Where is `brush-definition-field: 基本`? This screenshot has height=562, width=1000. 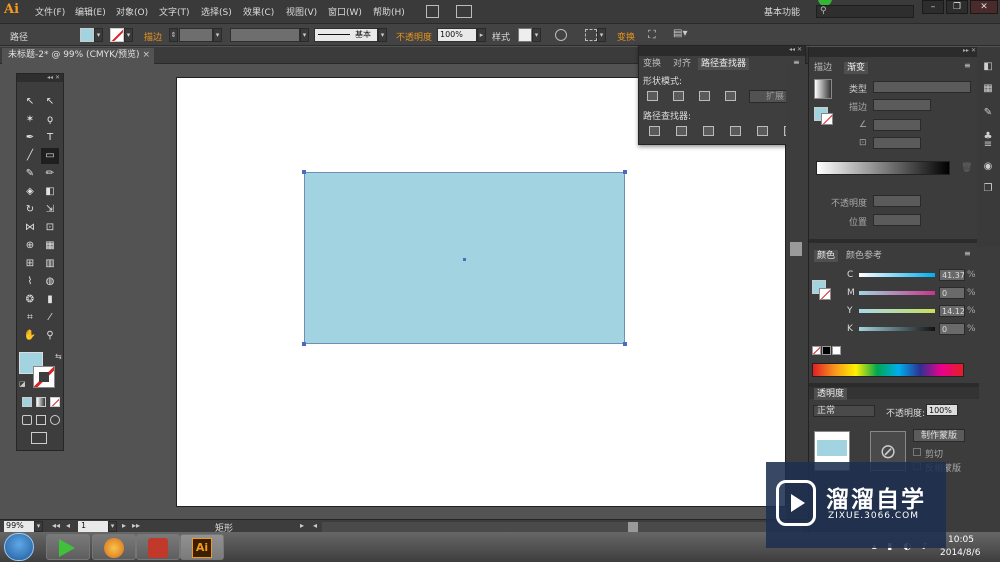
brush-definition-field: 基本 is located at coordinates (346, 35).